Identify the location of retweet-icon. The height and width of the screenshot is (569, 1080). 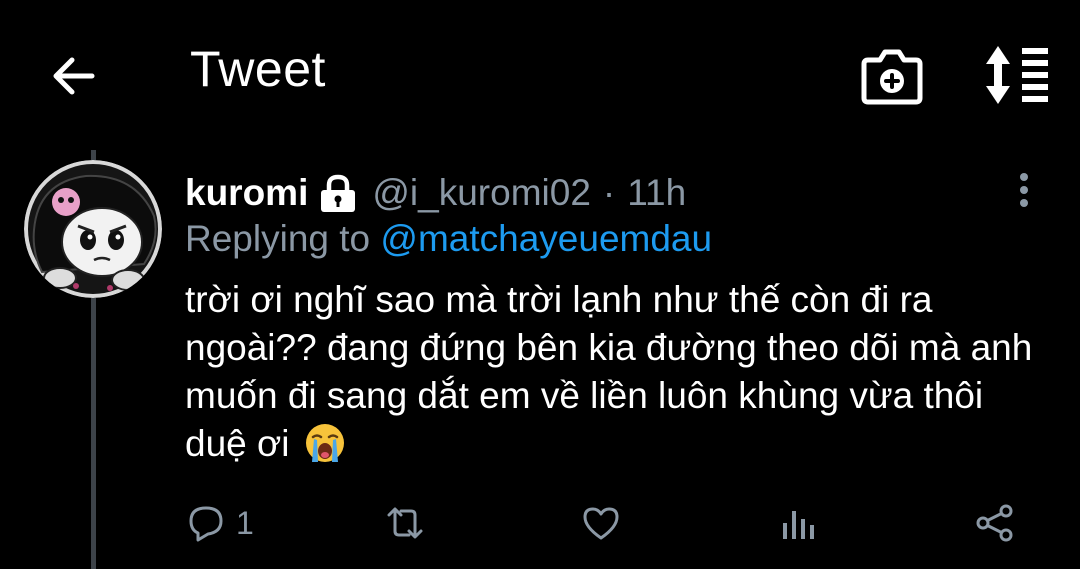
(405, 523).